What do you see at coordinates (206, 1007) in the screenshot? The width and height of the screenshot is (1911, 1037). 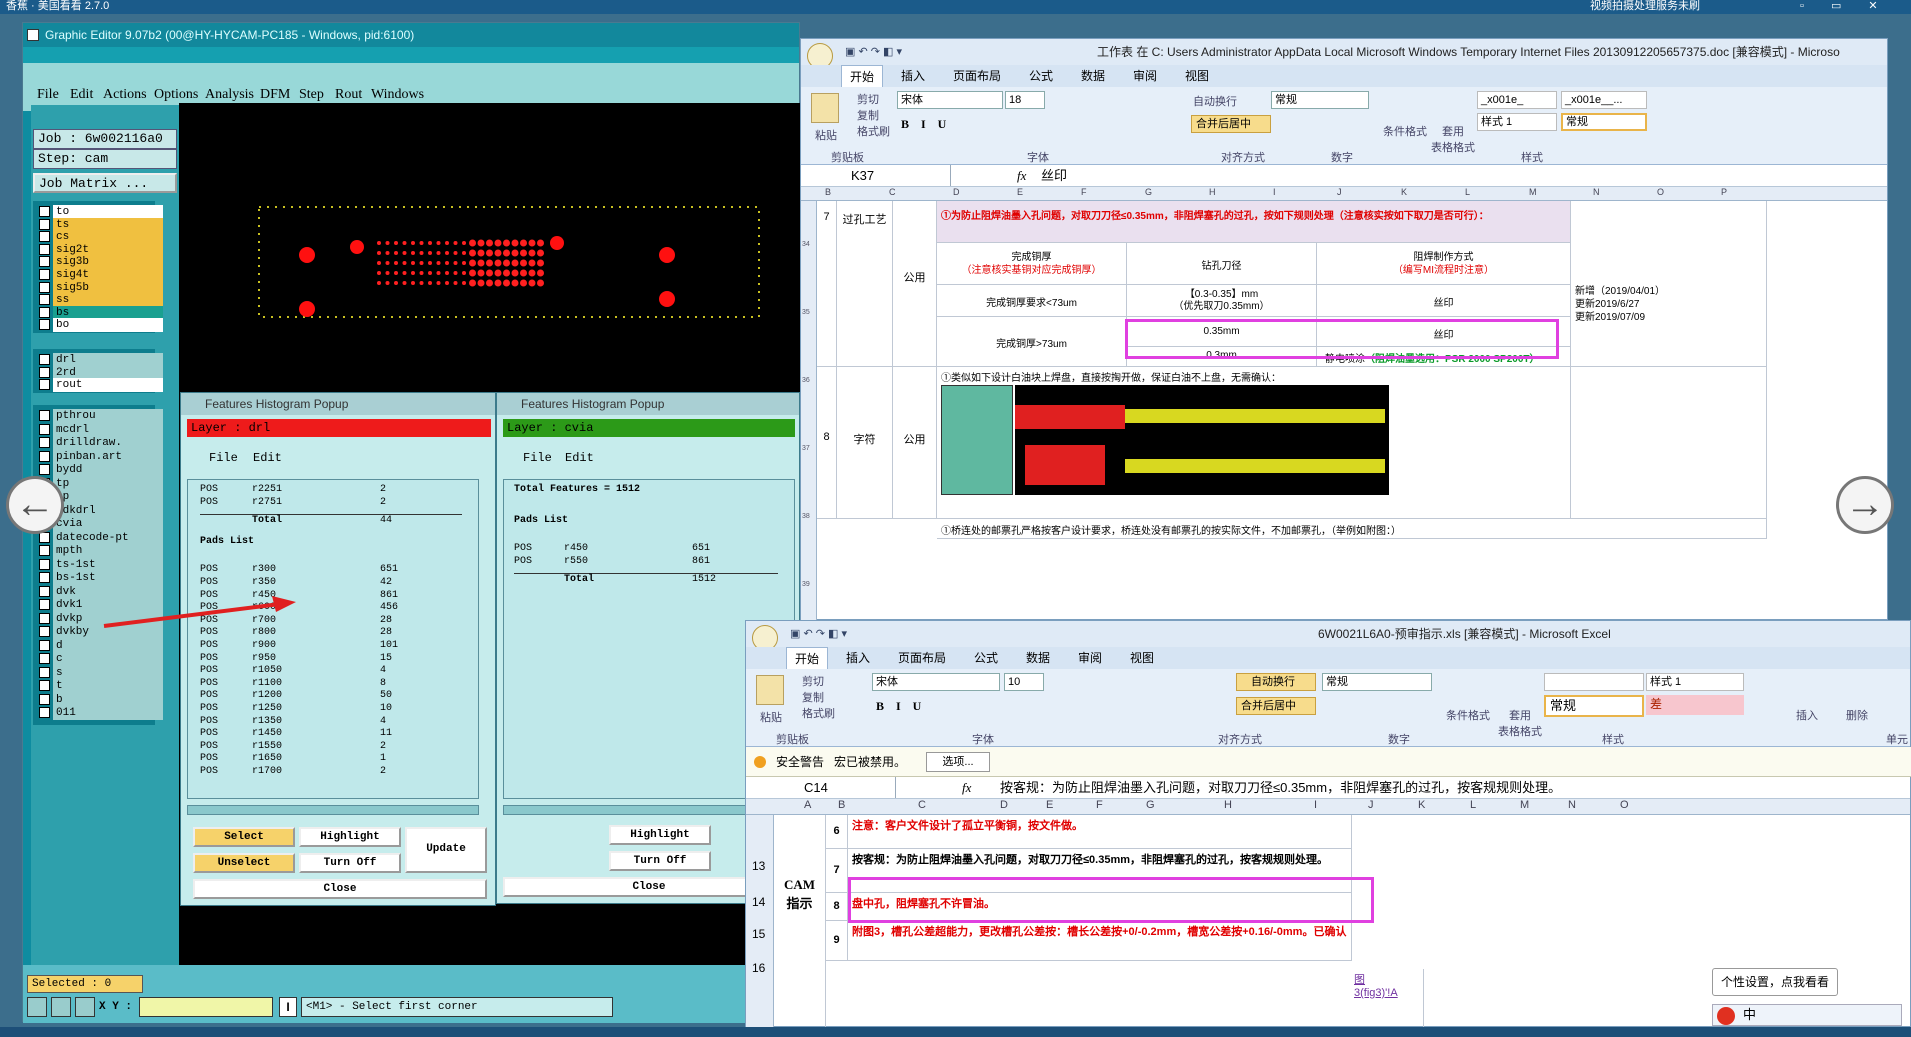 I see `xy-input` at bounding box center [206, 1007].